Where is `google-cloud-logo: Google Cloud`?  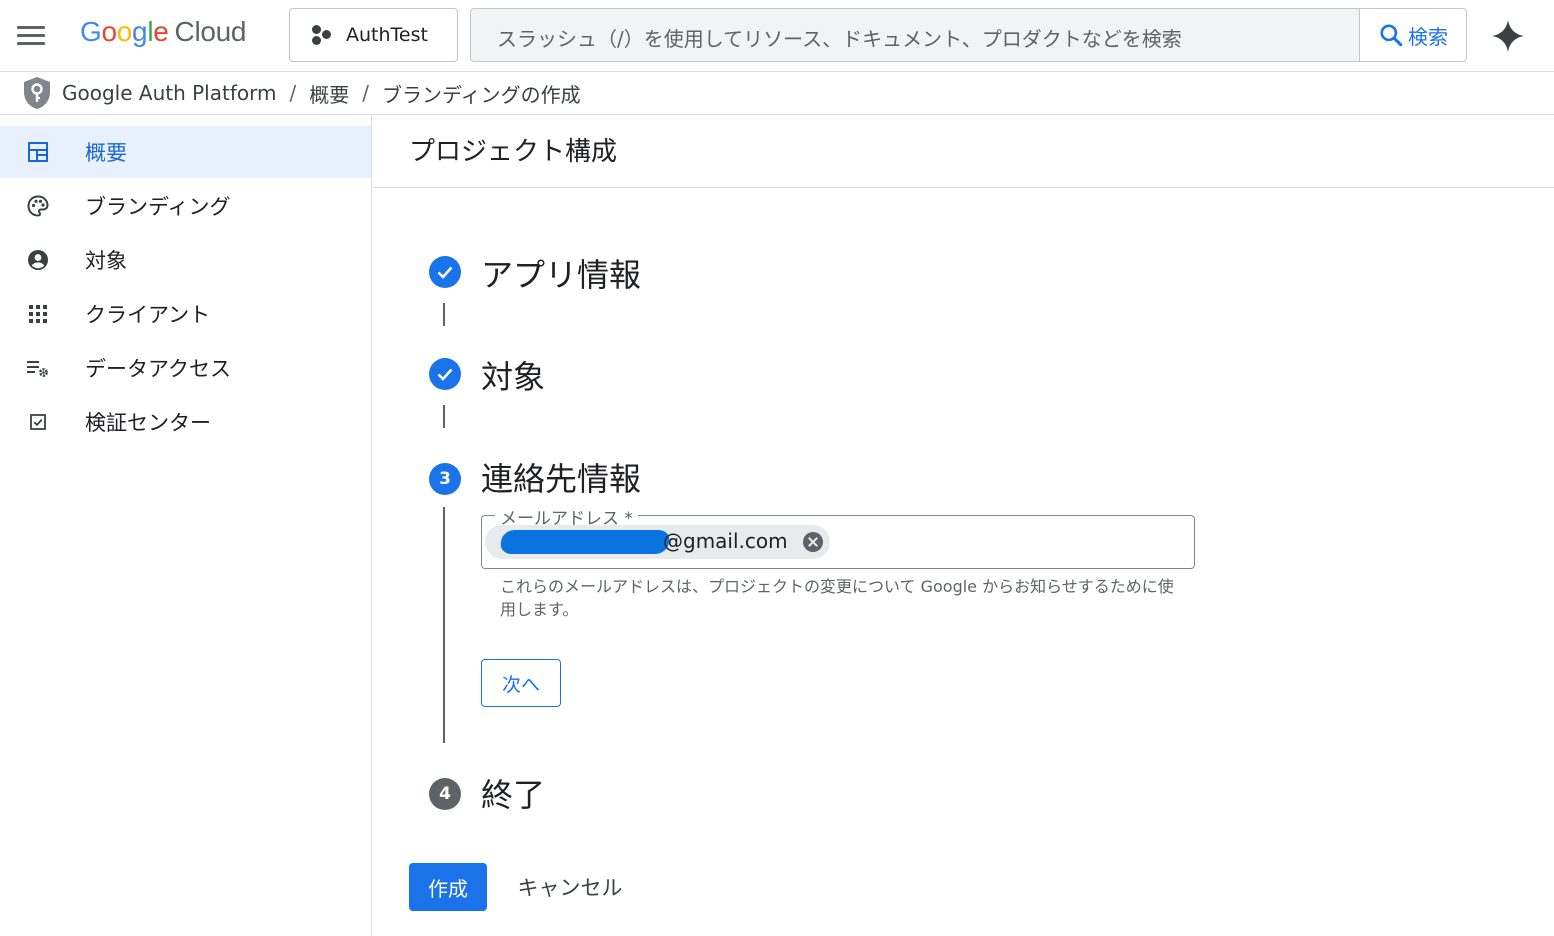 google-cloud-logo: Google Cloud is located at coordinates (163, 32).